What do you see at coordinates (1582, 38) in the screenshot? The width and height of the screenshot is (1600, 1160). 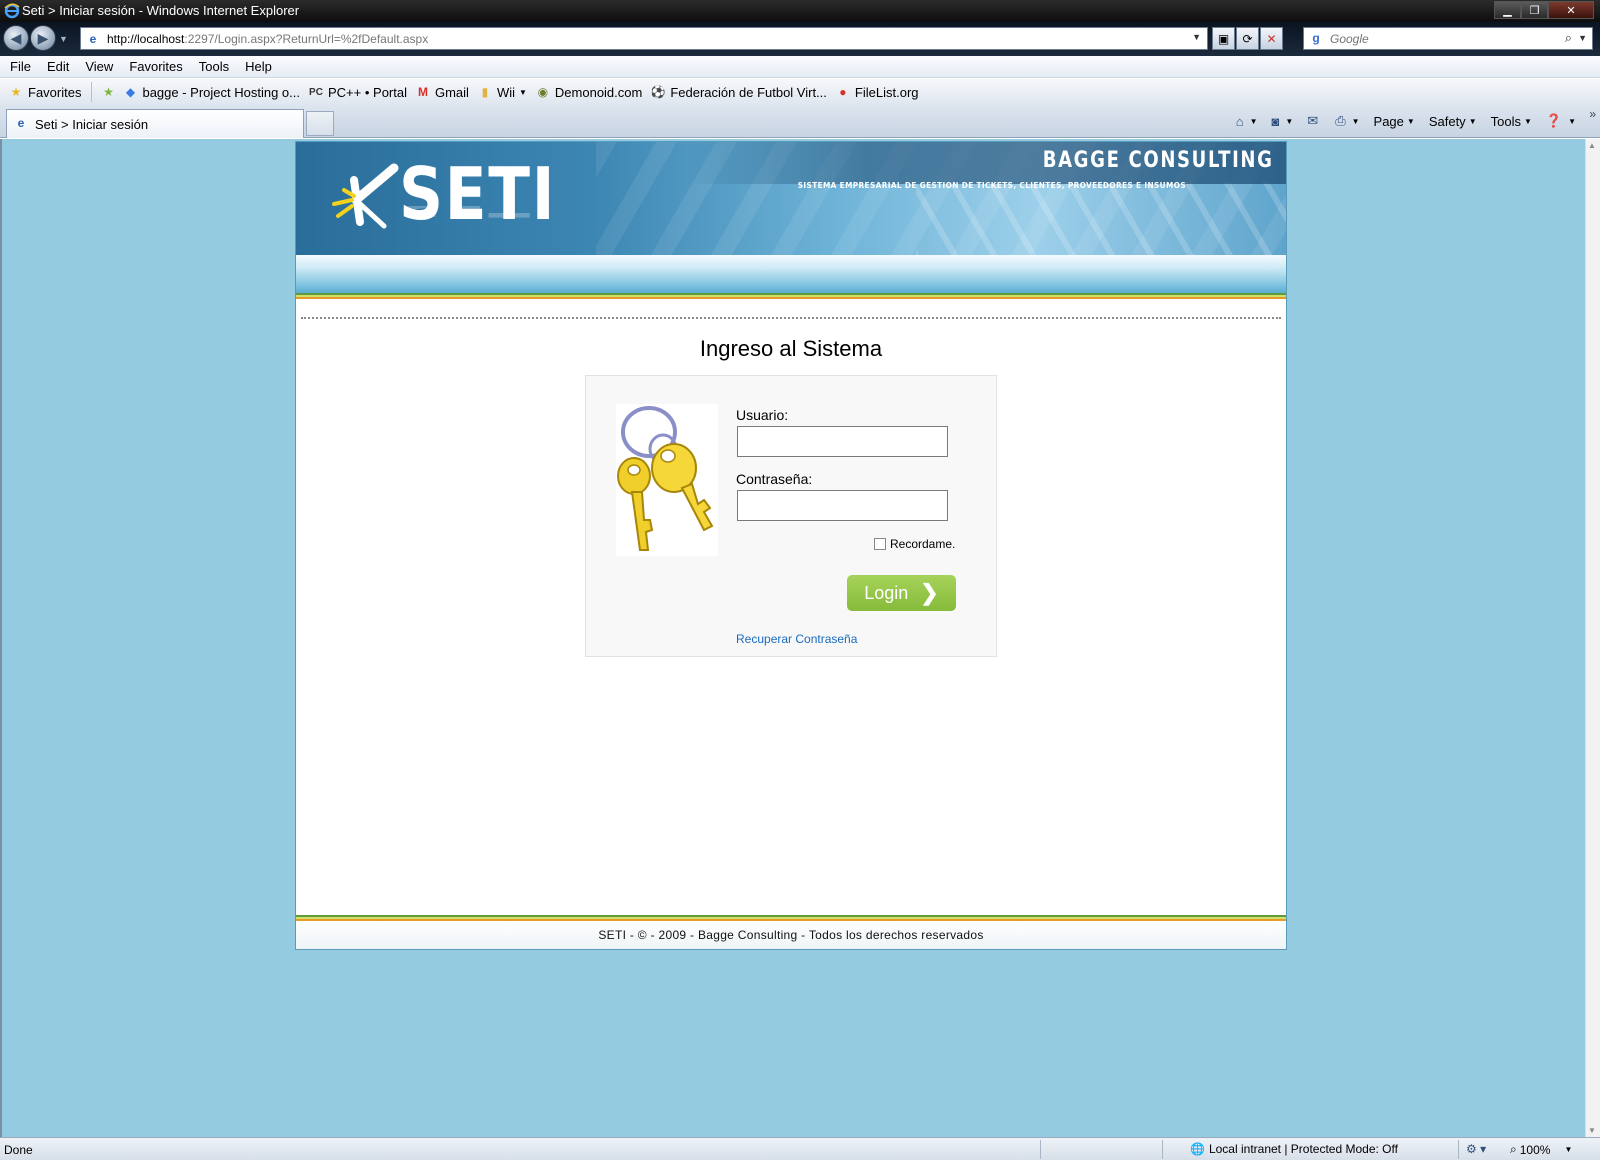 I see `search-options-dropdown-icon: ▼` at bounding box center [1582, 38].